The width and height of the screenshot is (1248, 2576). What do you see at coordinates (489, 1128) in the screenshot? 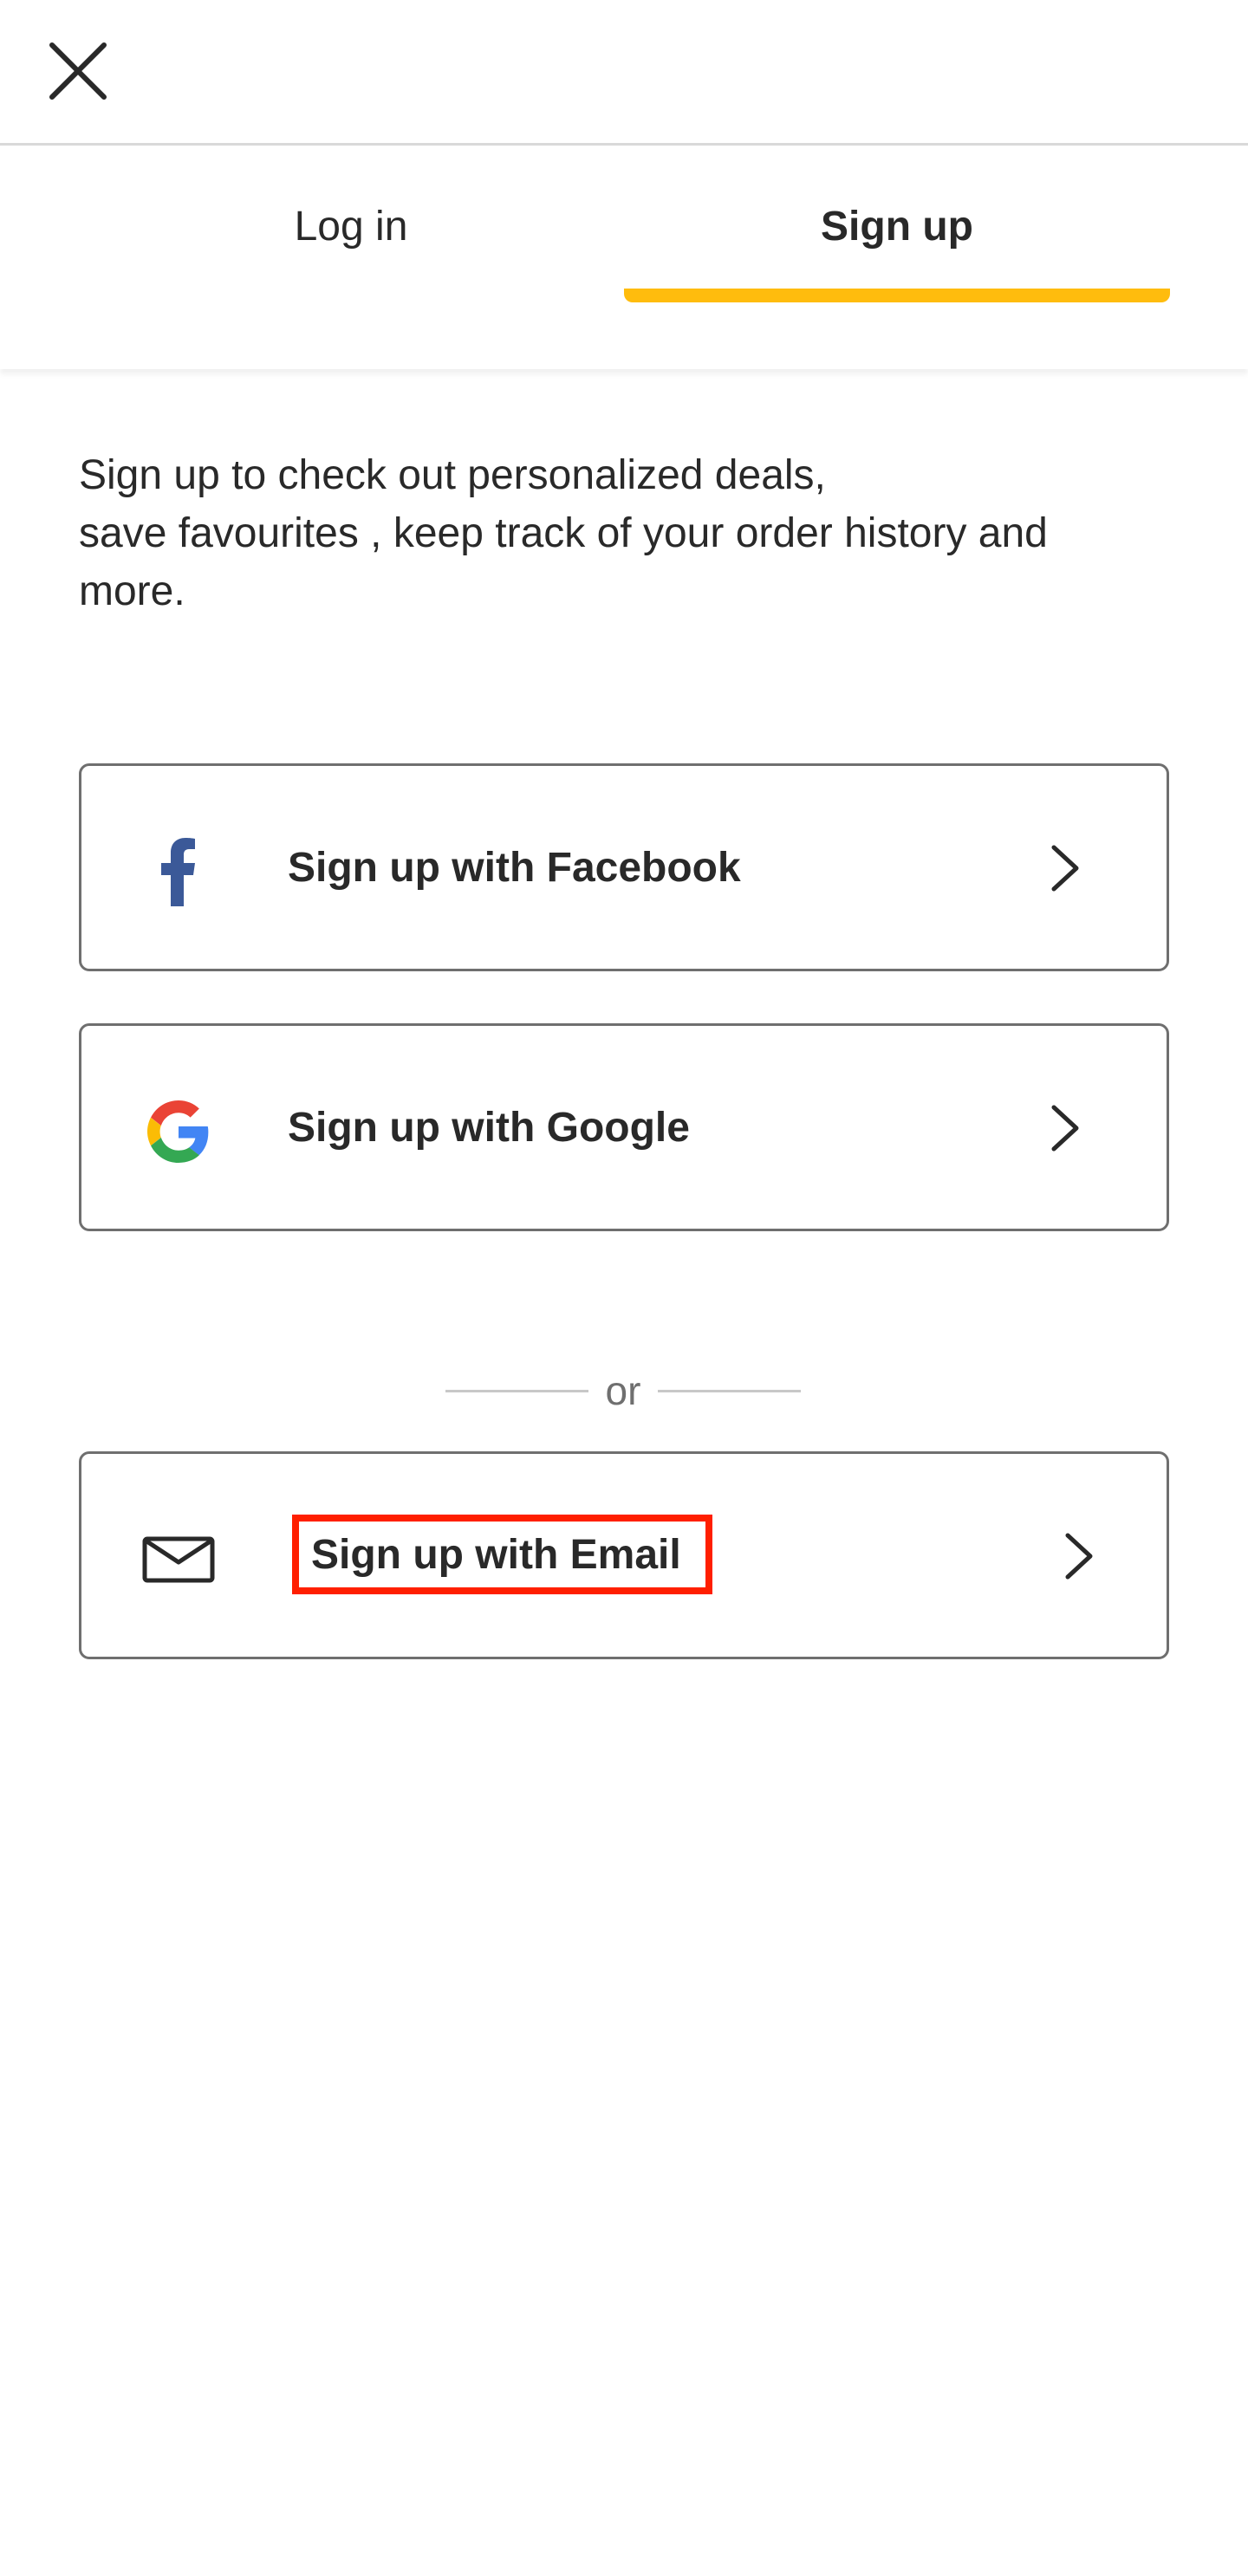
I see `google-button-label: Sign up with Google` at bounding box center [489, 1128].